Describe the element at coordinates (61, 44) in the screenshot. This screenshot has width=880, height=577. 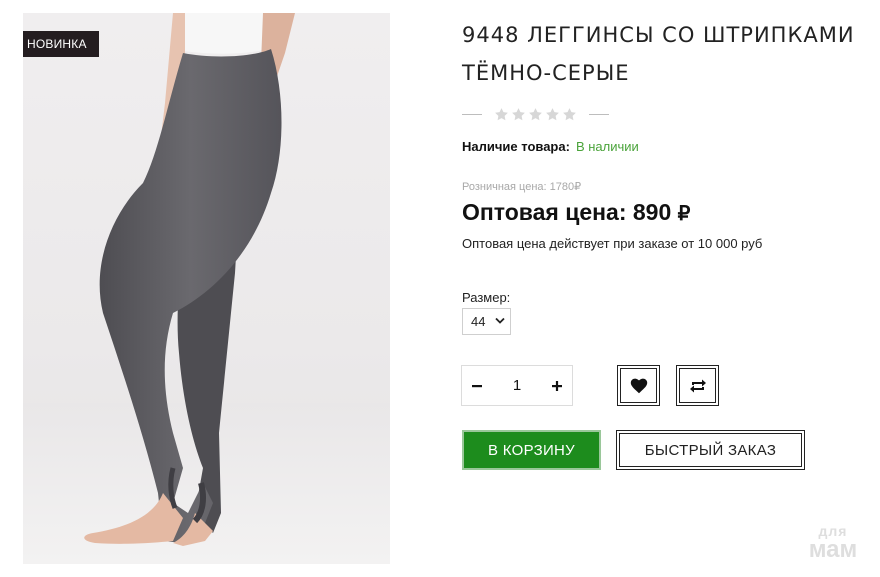
I see `new-badge: НОВИНКА` at that location.